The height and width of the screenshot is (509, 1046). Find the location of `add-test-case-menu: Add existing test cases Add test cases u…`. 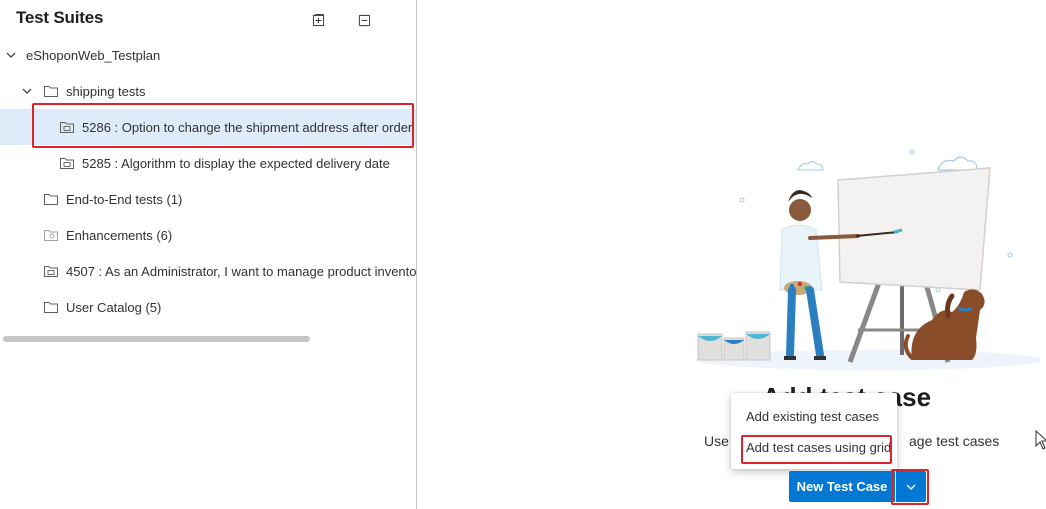

add-test-case-menu: Add existing test cases Add test cases u… is located at coordinates (814, 431).